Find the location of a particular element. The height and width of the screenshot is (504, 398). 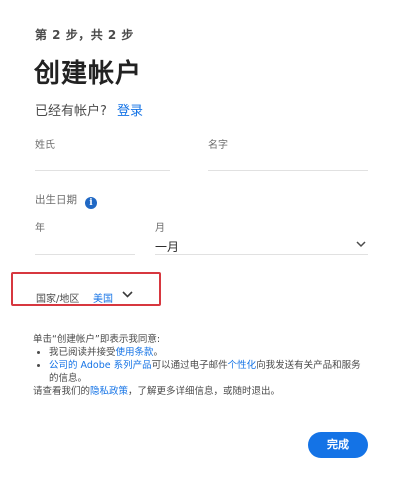

signin-link: 登录 is located at coordinates (130, 111).